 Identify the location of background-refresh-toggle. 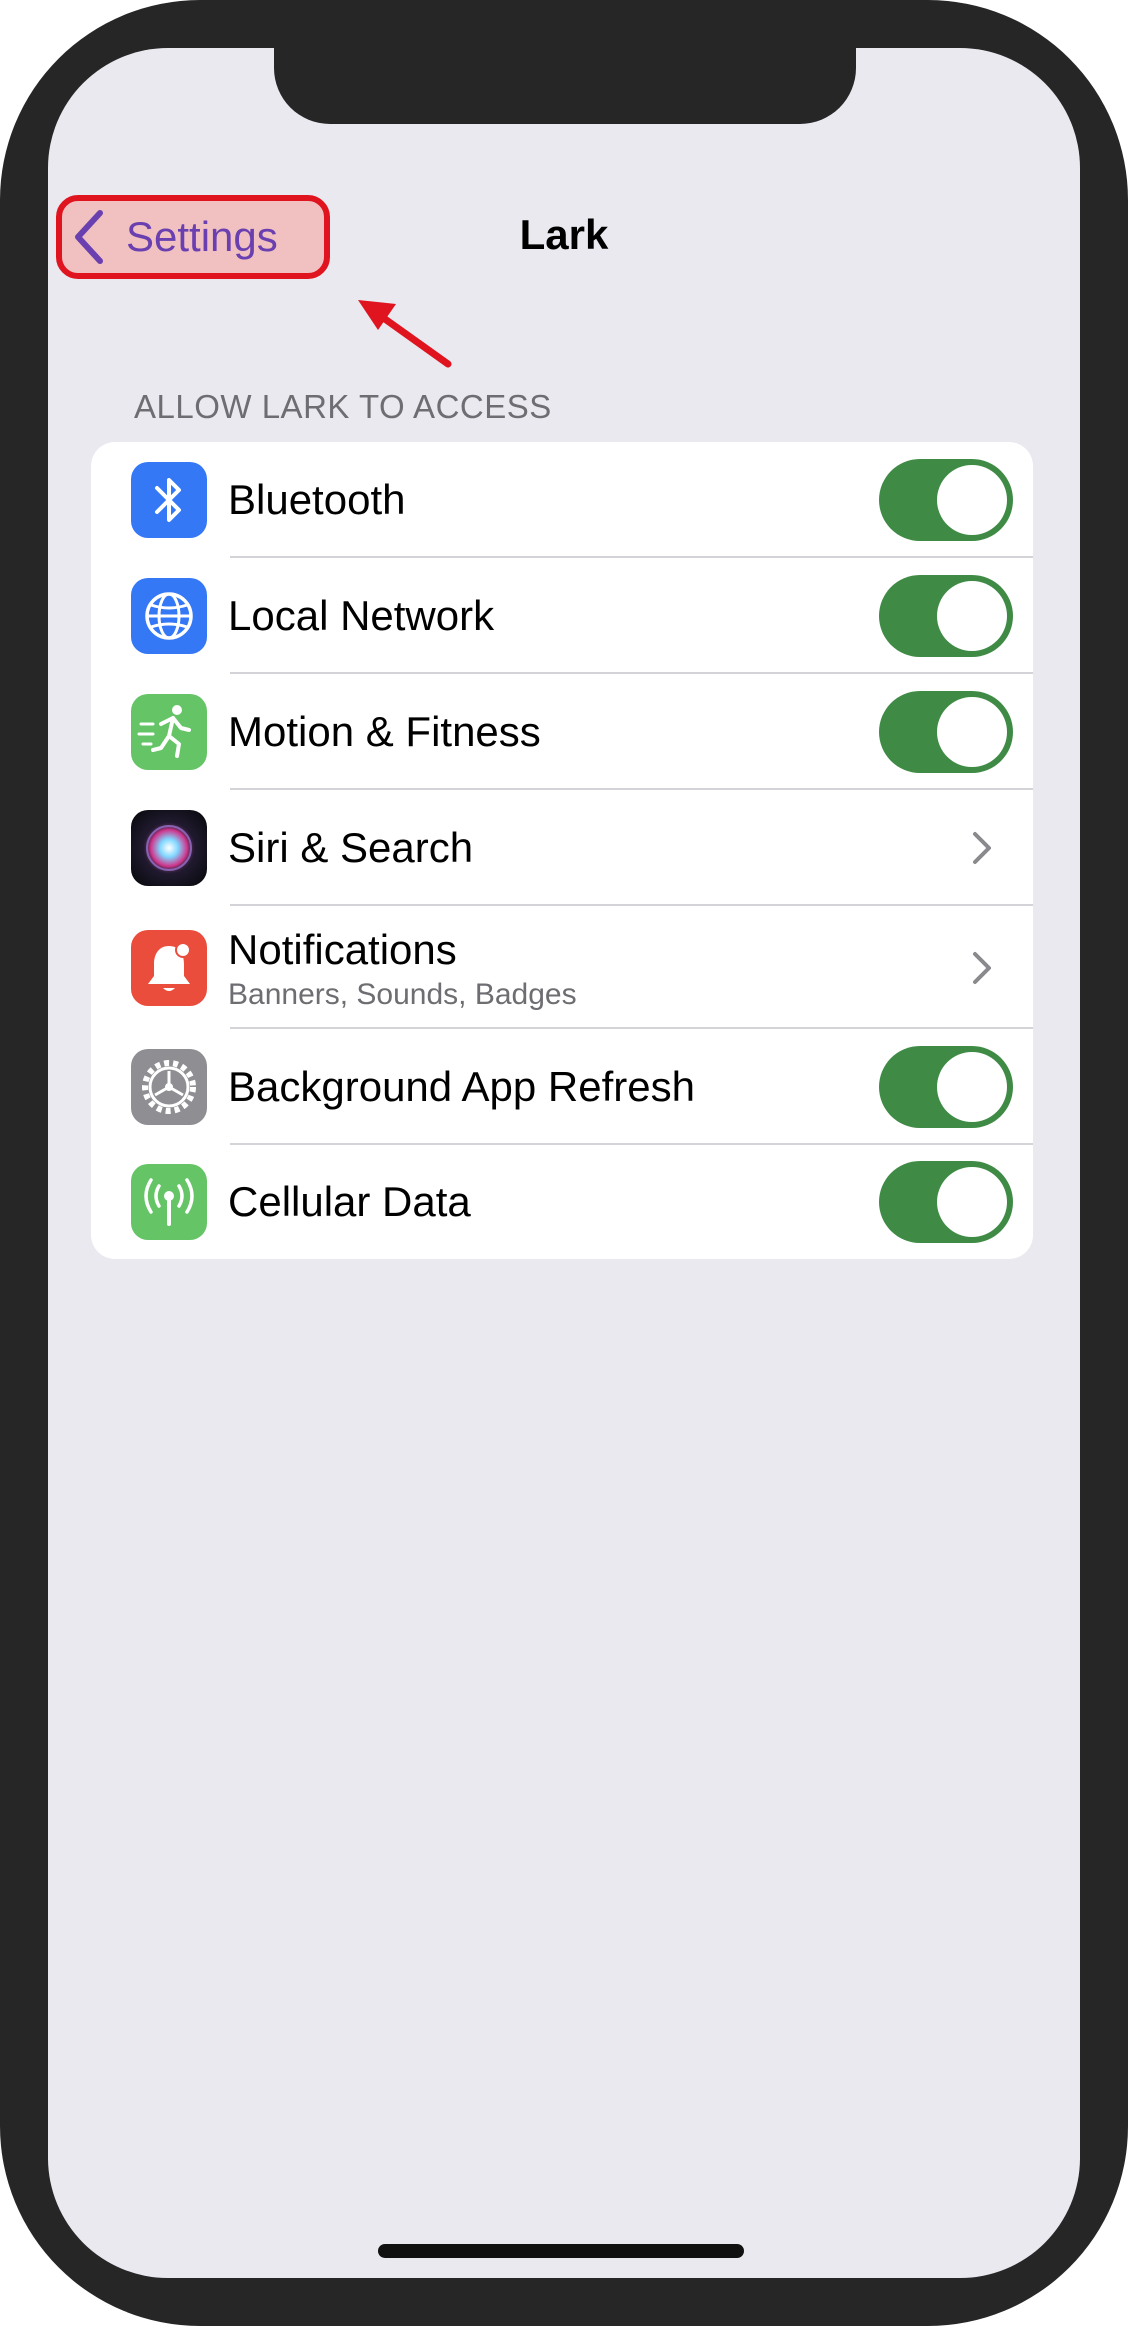
(946, 1087).